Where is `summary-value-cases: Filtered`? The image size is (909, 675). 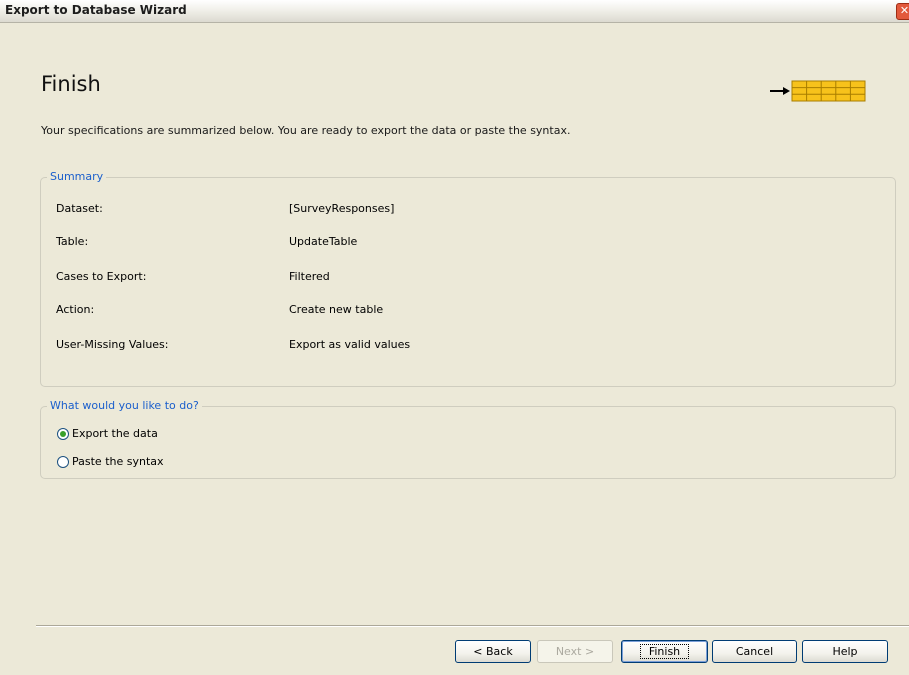 summary-value-cases: Filtered is located at coordinates (309, 276).